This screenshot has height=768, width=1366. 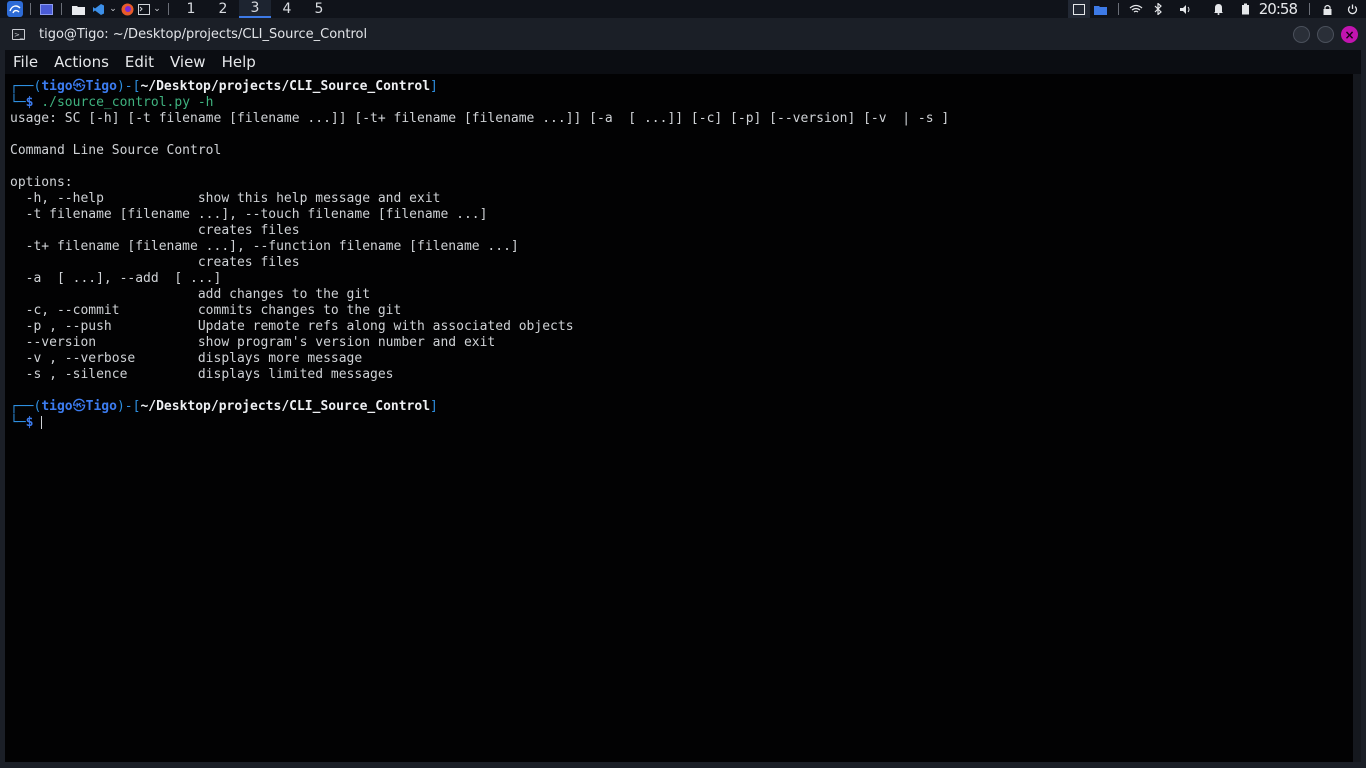 I want to click on workspace-2: 2, so click(x=223, y=9).